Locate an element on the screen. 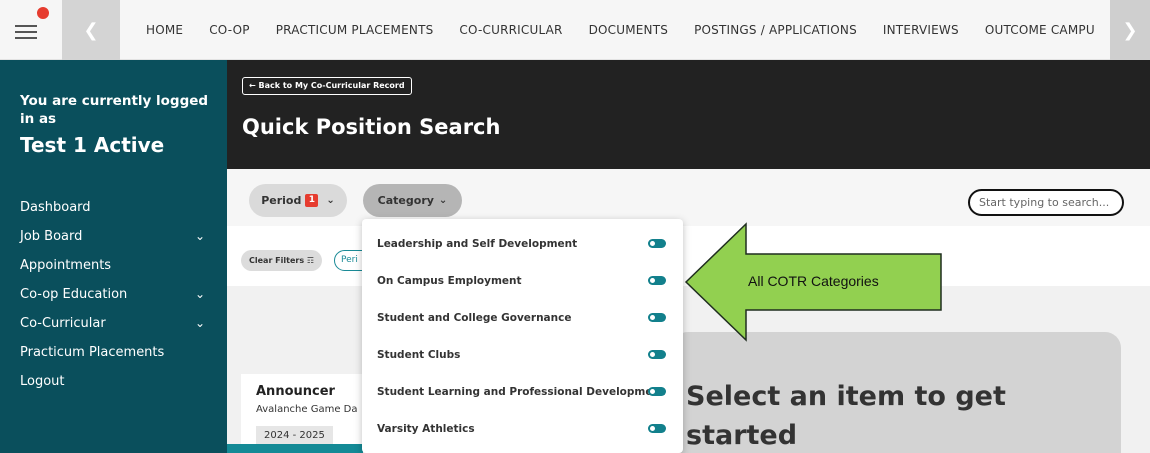 The width and height of the screenshot is (1150, 453). period-filter-button: Period 1 ⌄ is located at coordinates (298, 200).